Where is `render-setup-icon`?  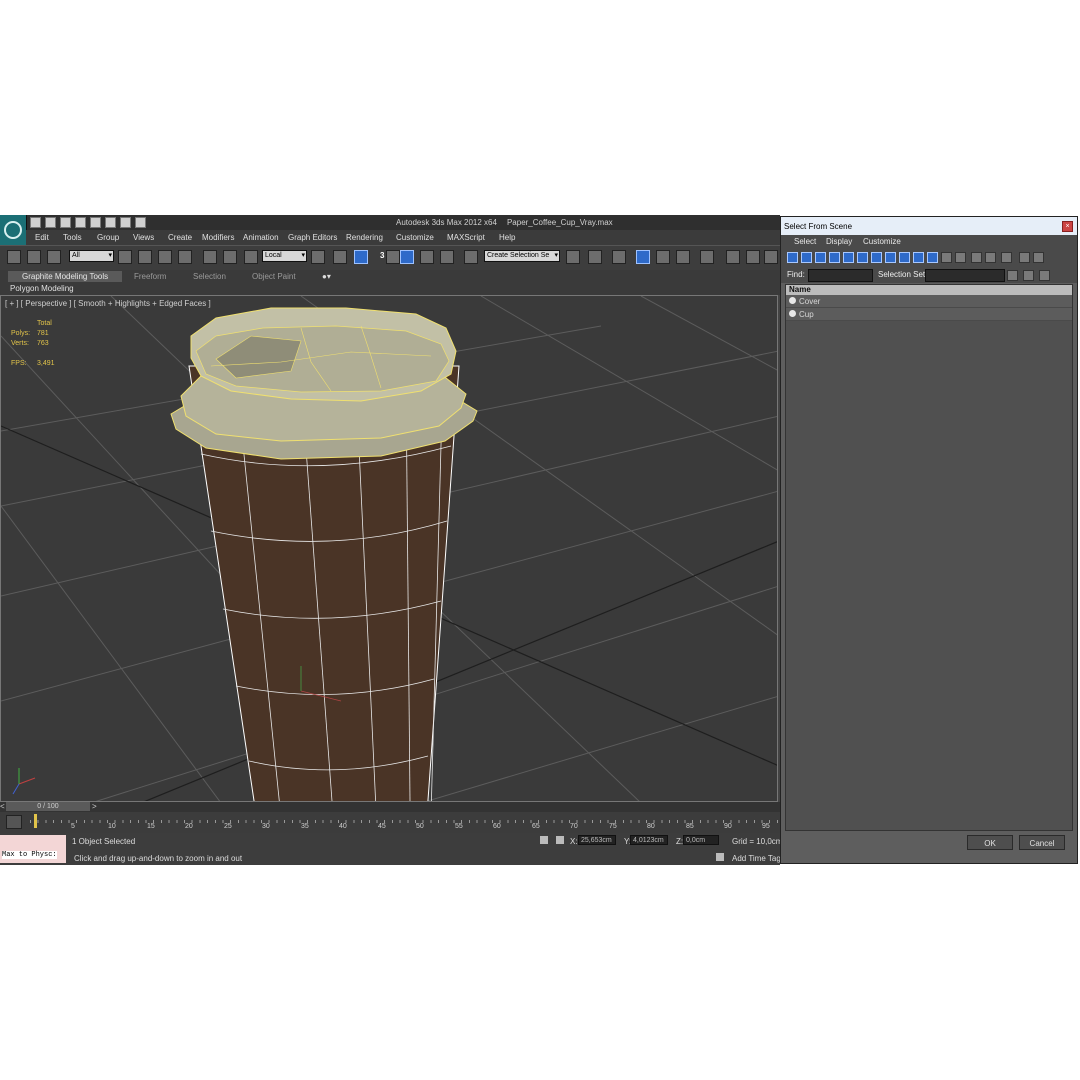 render-setup-icon is located at coordinates (733, 257).